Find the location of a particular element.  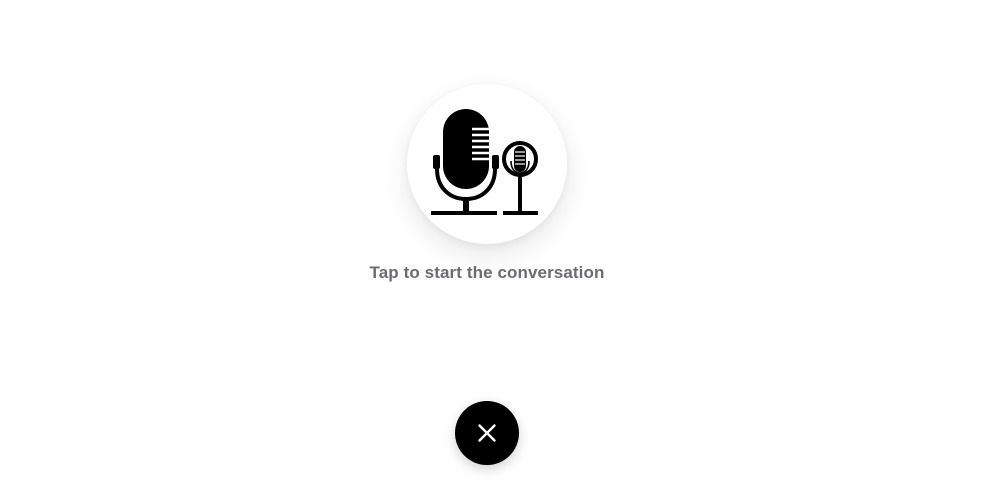

close-button is located at coordinates (487, 433).